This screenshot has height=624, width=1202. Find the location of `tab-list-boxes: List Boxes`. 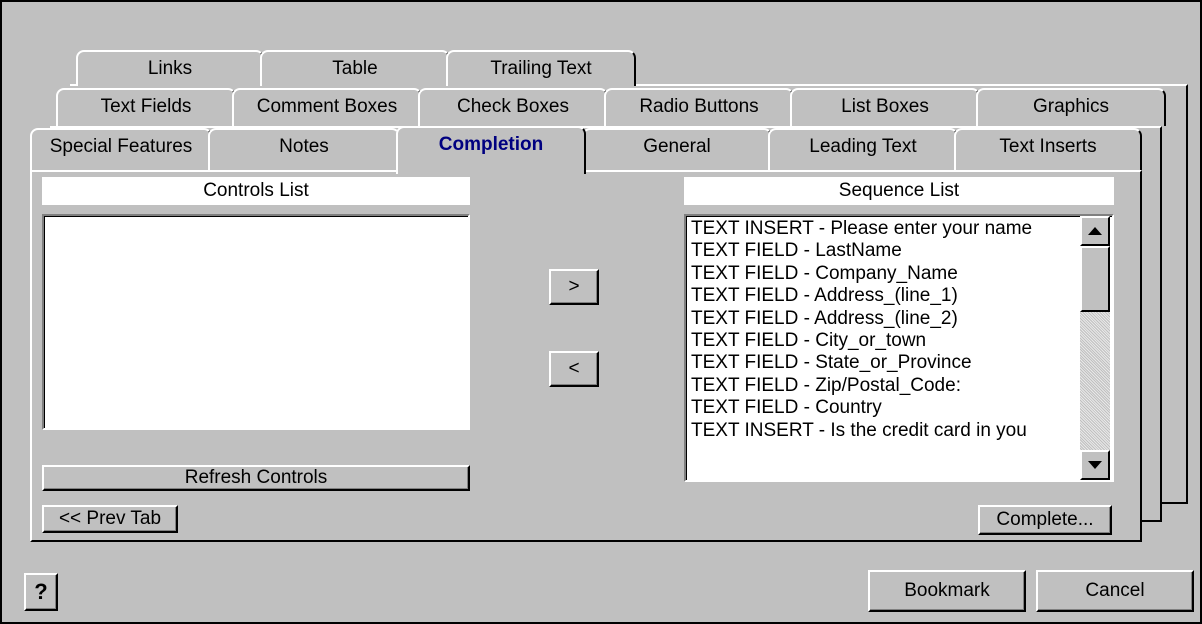

tab-list-boxes: List Boxes is located at coordinates (885, 107).